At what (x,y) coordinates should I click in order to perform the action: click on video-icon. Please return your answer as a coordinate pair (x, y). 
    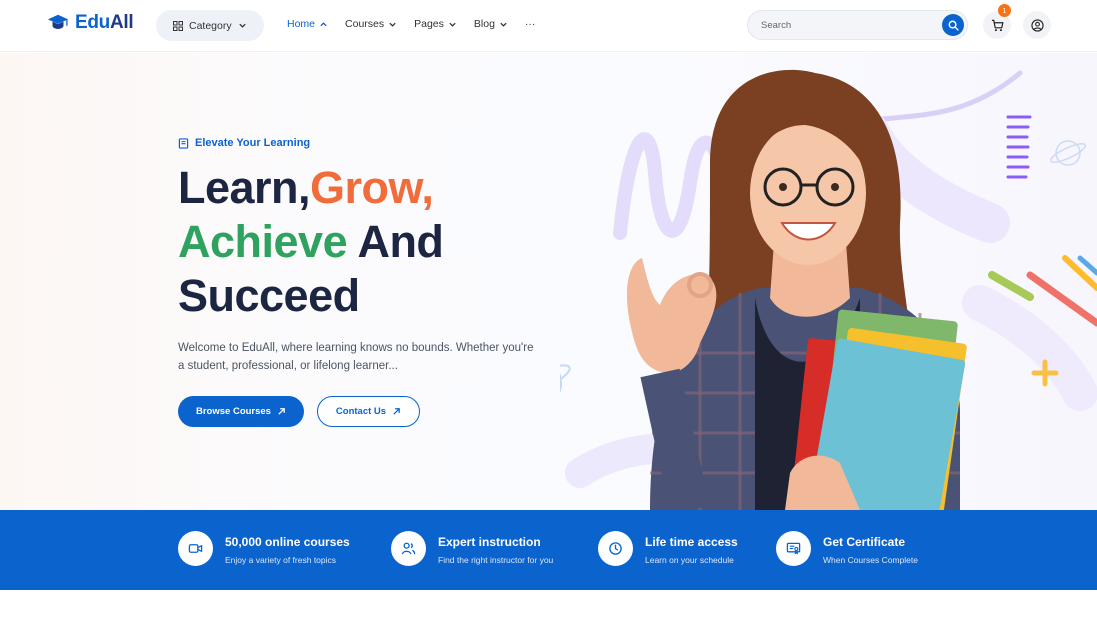
    Looking at the image, I should click on (195, 548).